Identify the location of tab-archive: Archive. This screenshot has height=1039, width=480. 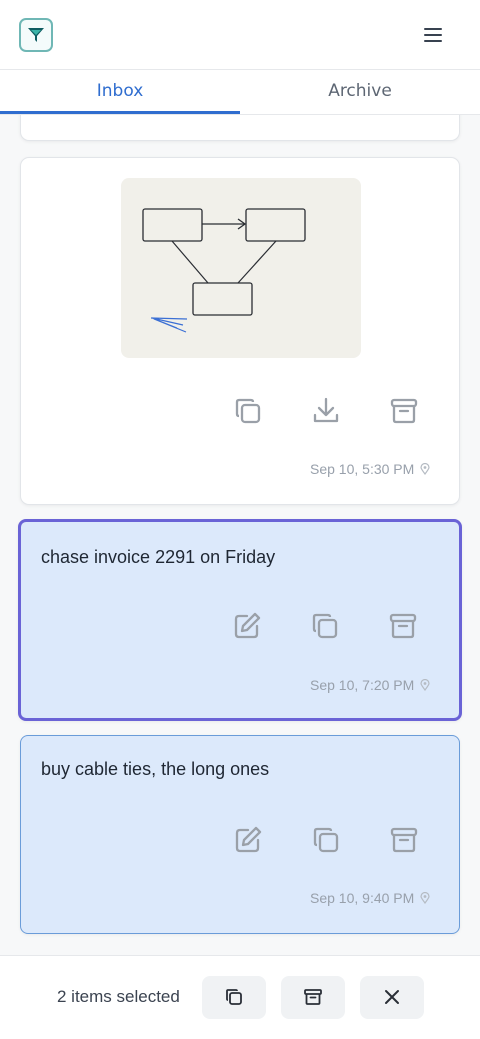
(360, 92).